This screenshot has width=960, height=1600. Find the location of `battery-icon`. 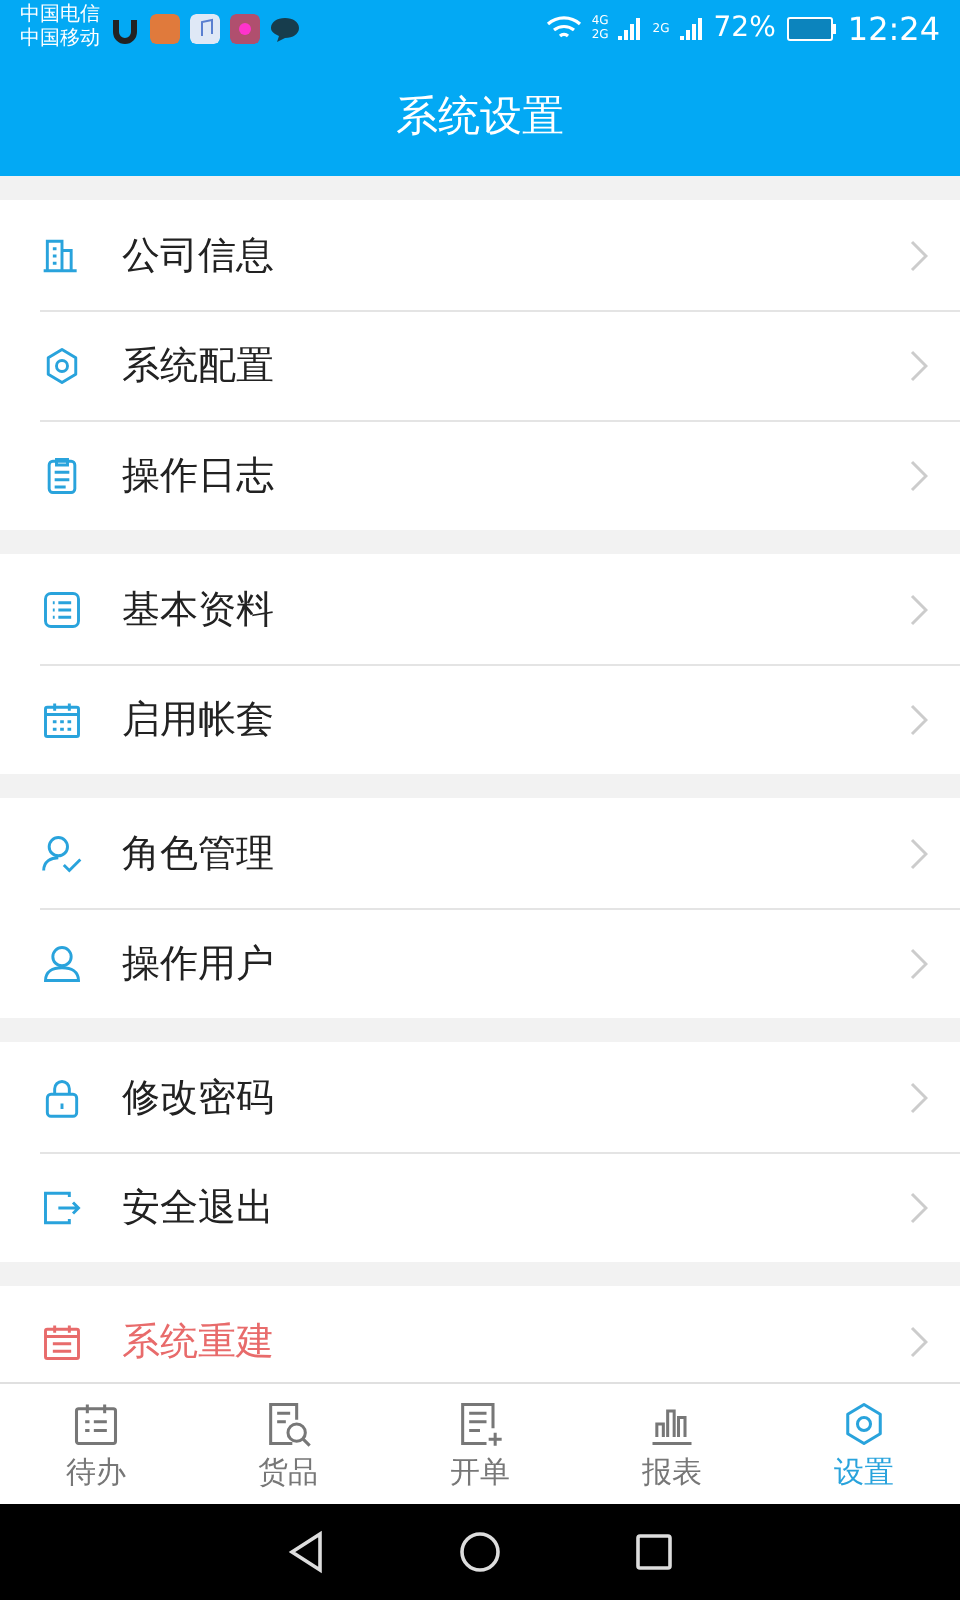

battery-icon is located at coordinates (811, 28).